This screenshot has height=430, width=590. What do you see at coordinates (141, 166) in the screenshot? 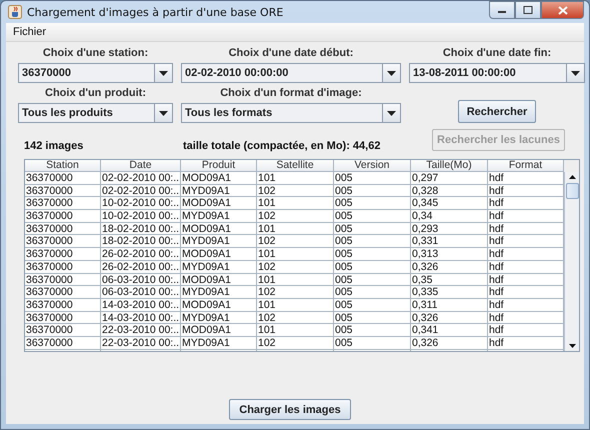
I see `column-header: Date` at bounding box center [141, 166].